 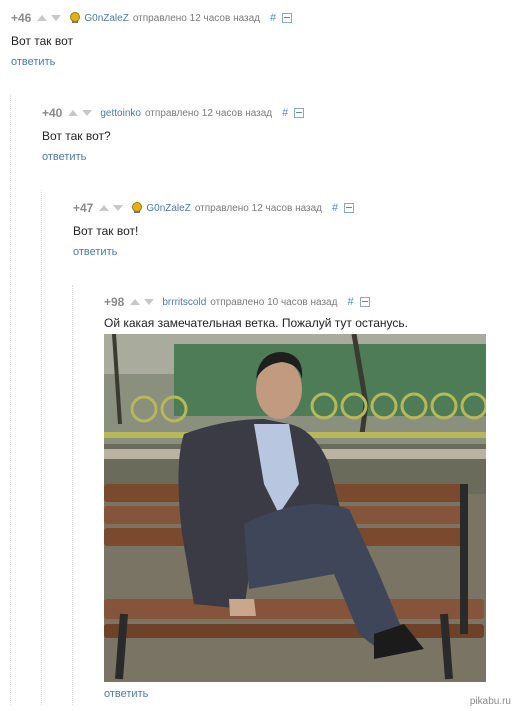 I want to click on comment-text: Вот так вот!, so click(x=106, y=231).